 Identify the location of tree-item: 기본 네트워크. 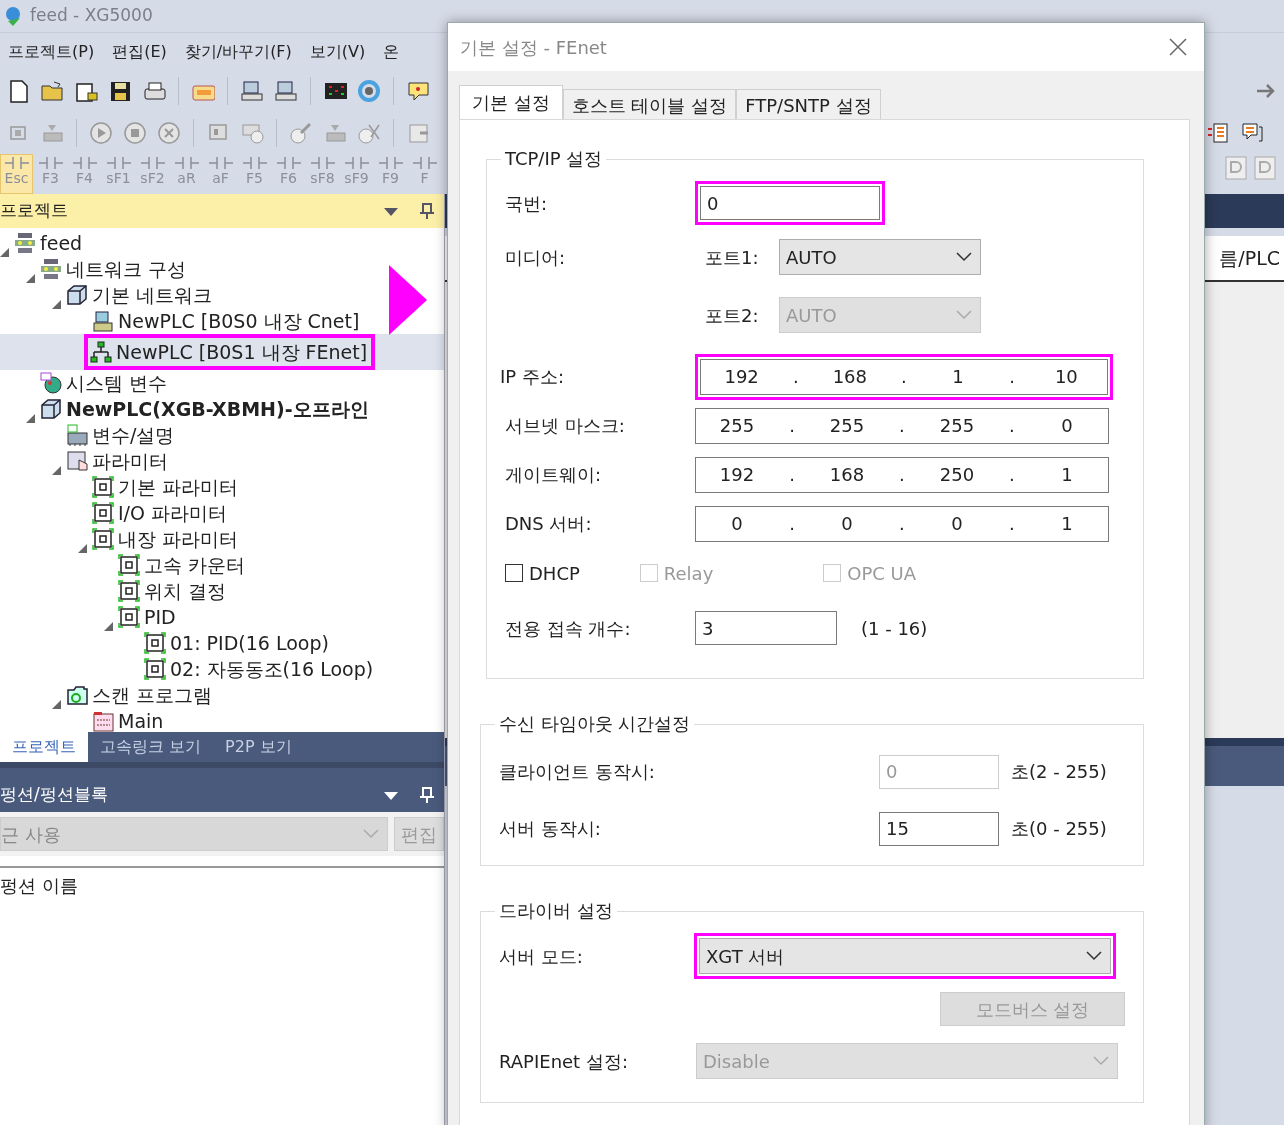
(222, 295).